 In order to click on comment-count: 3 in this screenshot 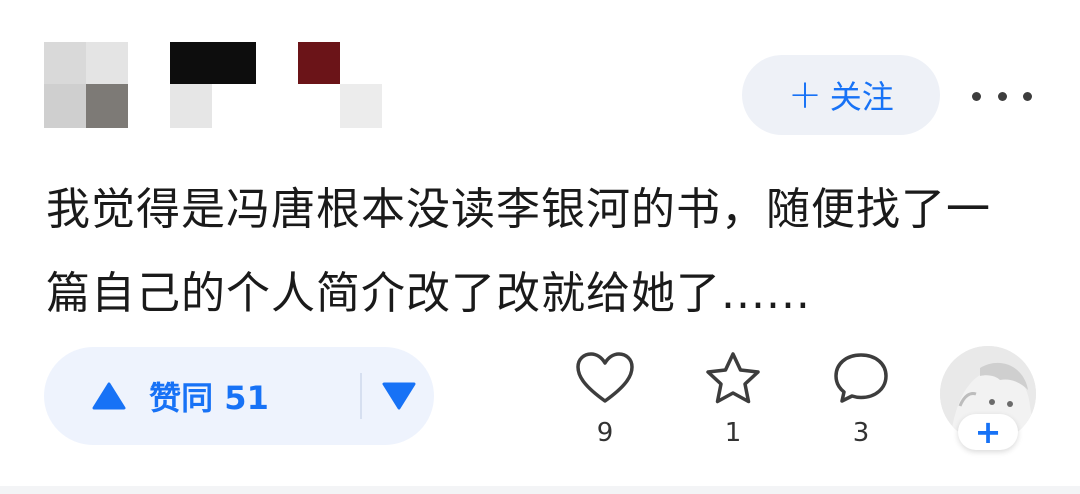, I will do `click(861, 433)`.